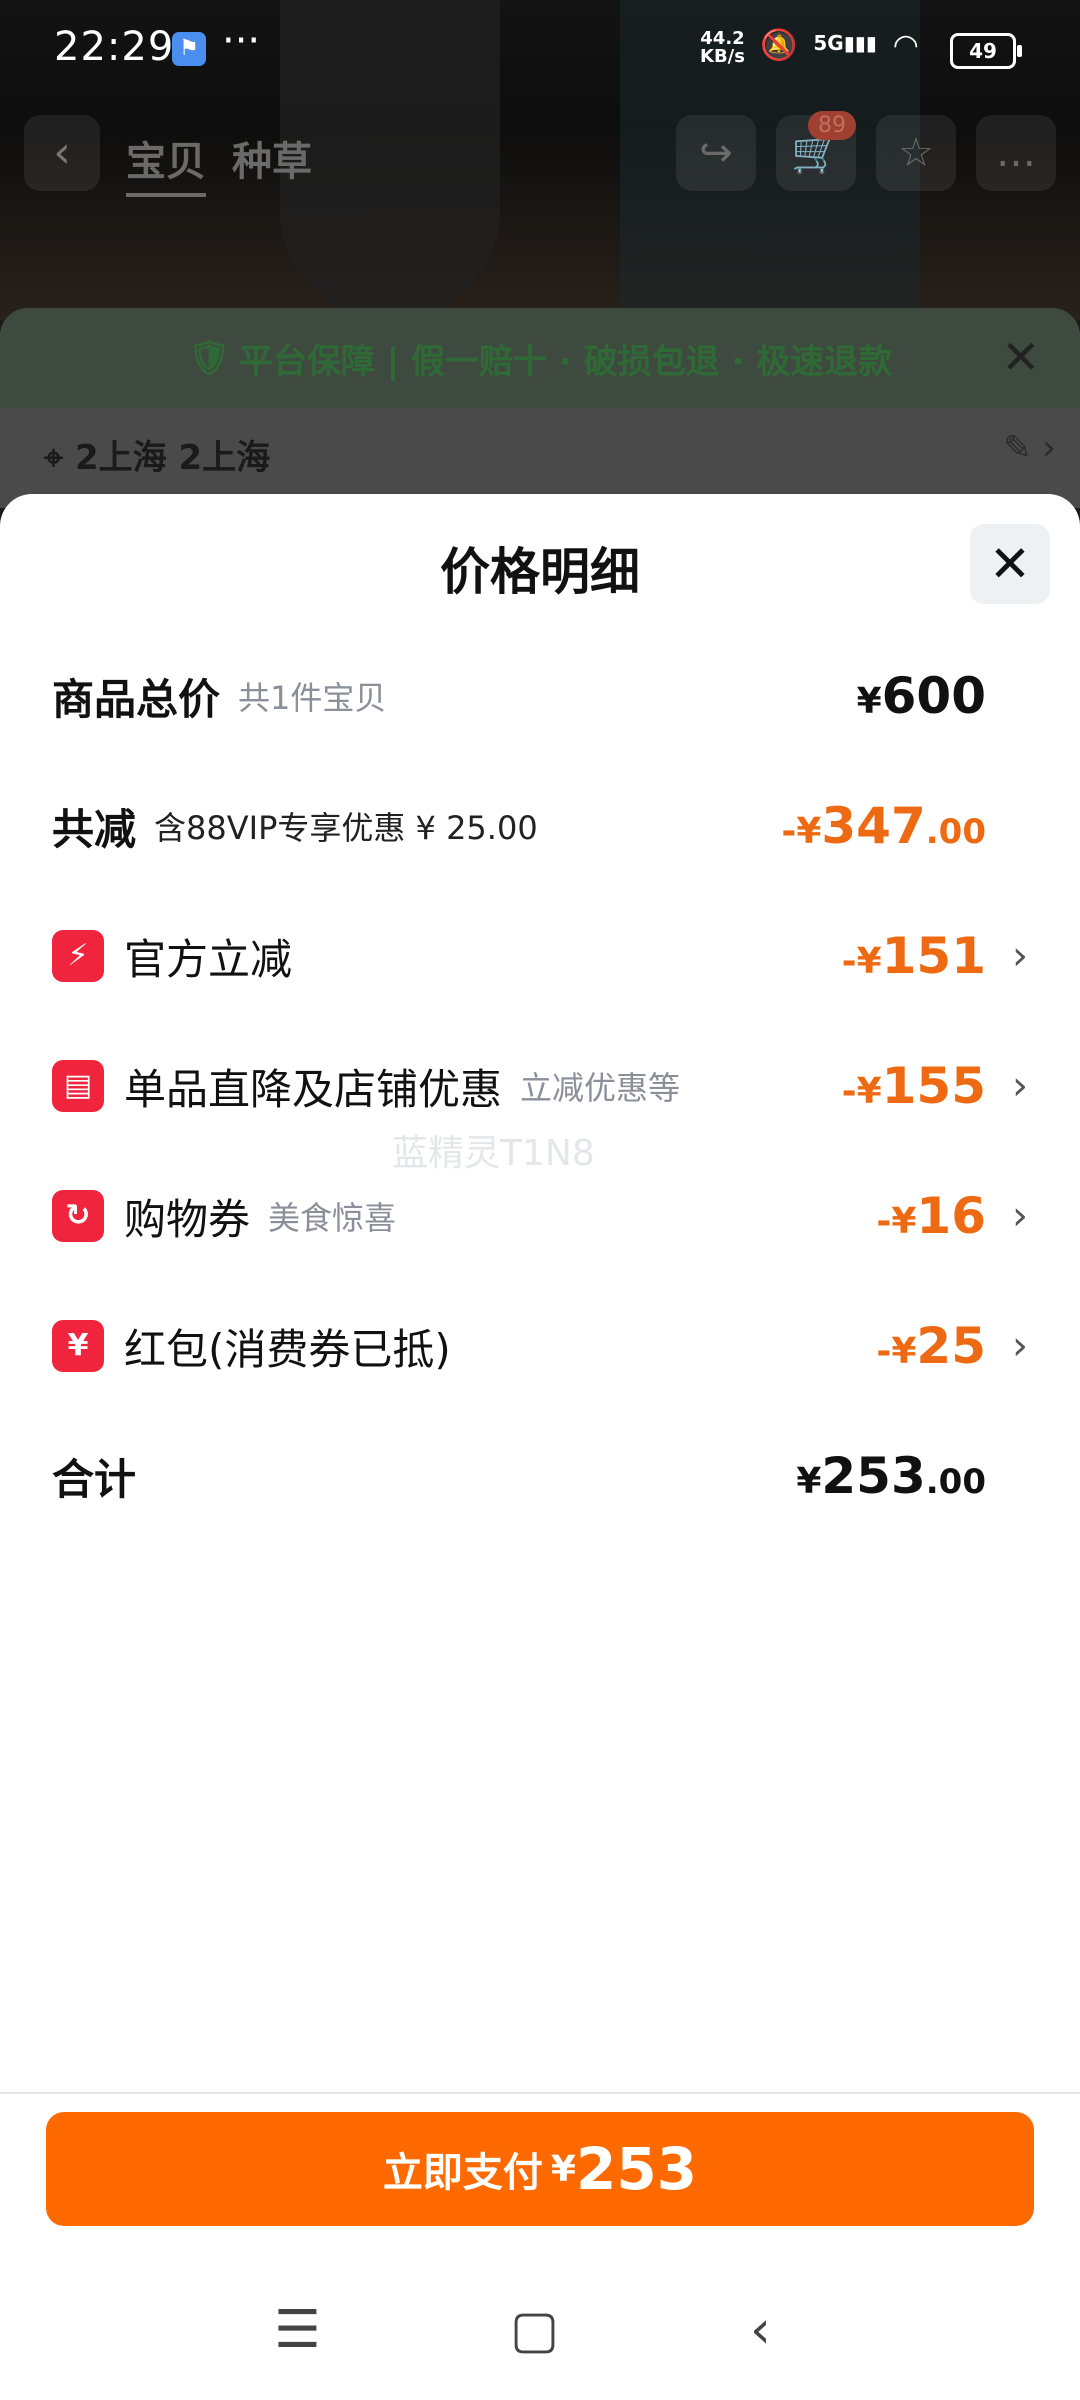 The image size is (1080, 2400). I want to click on pay-currency: ¥, so click(563, 2169).